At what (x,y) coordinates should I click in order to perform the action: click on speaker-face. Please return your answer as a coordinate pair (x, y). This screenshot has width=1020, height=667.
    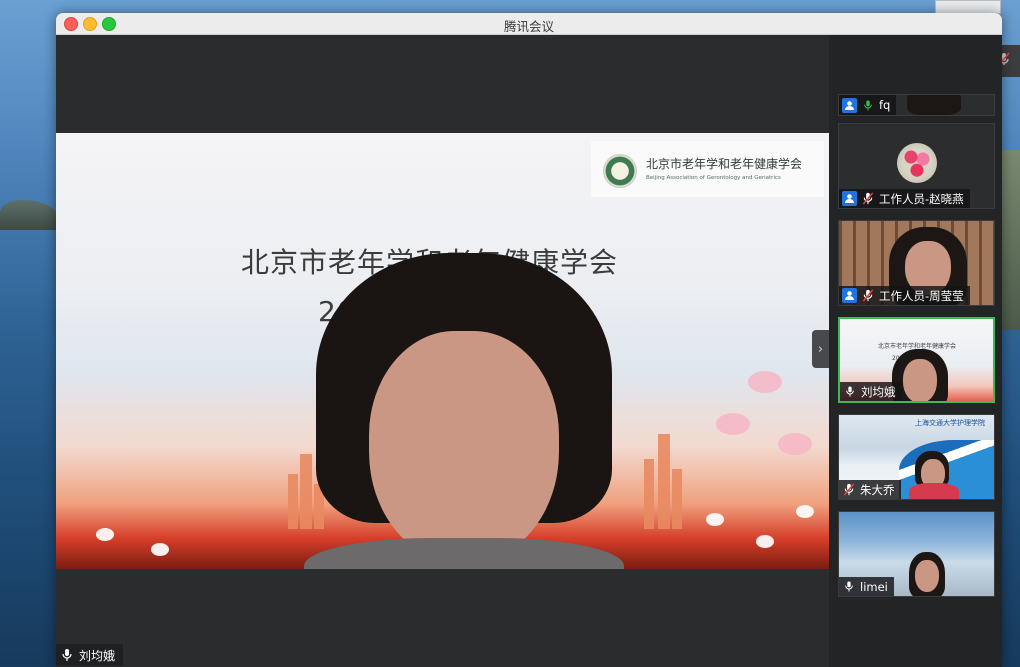
    Looking at the image, I should click on (464, 447).